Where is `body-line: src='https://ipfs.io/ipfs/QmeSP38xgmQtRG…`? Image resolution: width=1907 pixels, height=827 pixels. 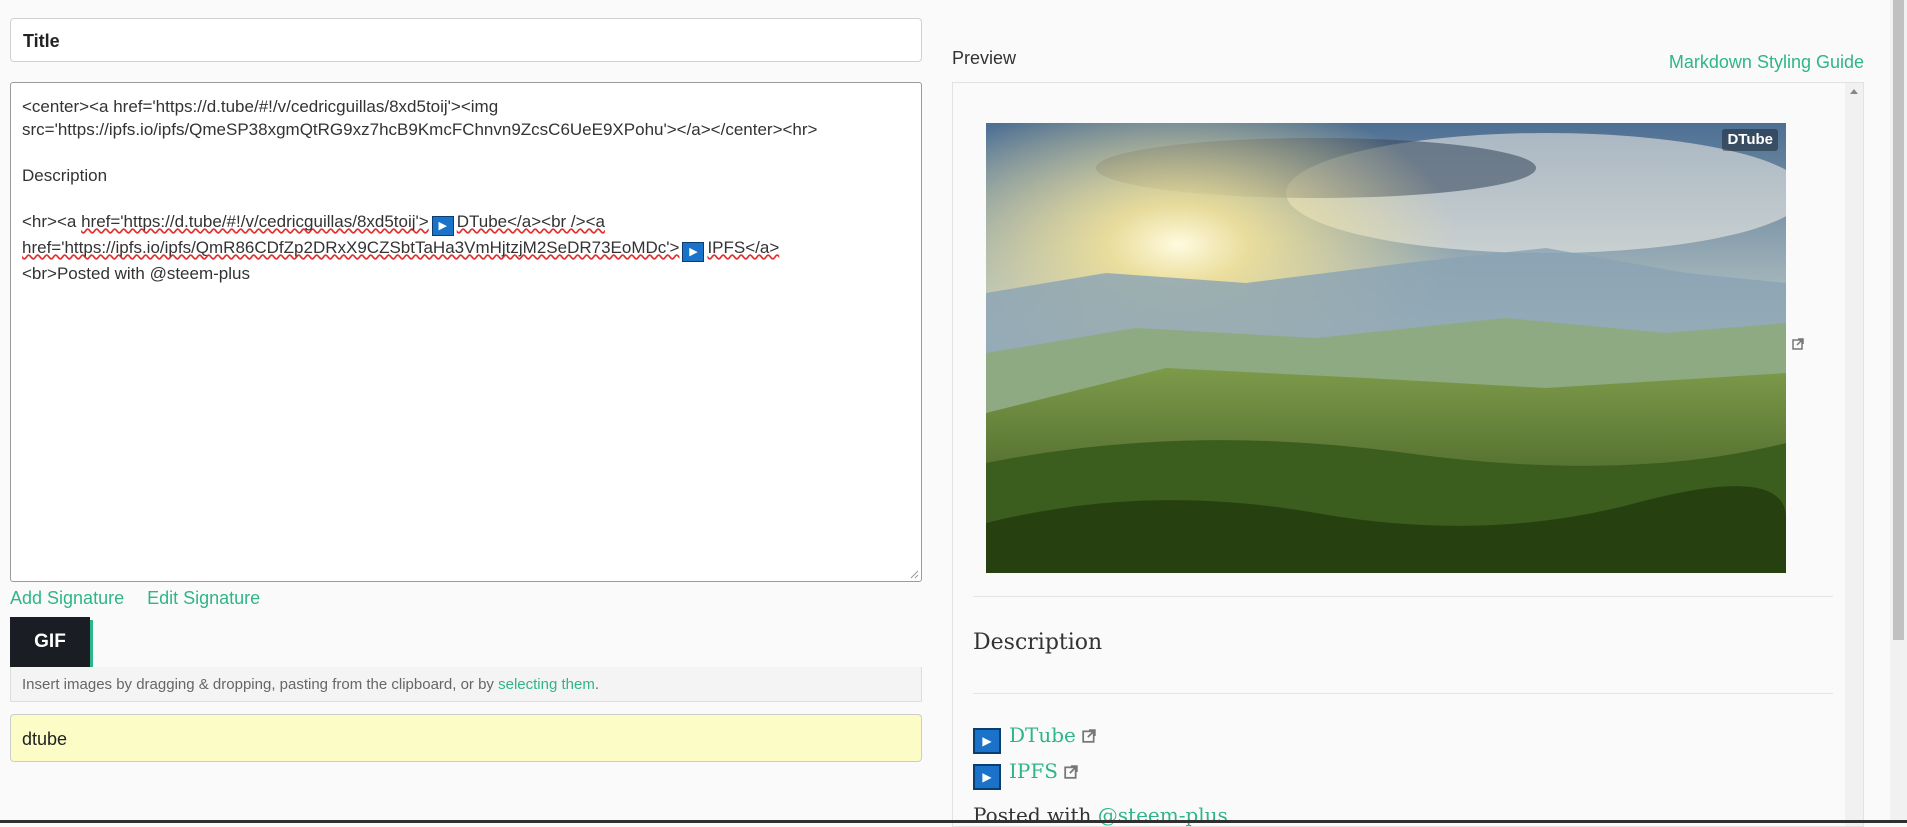 body-line: src='https://ipfs.io/ipfs/QmeSP38xgmQtRG… is located at coordinates (420, 129).